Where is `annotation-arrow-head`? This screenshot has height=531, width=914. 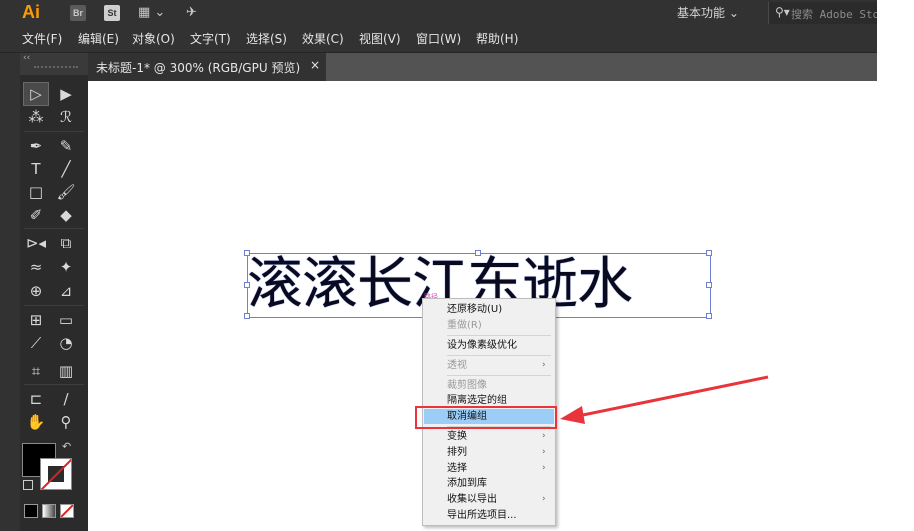 annotation-arrow-head is located at coordinates (572, 415).